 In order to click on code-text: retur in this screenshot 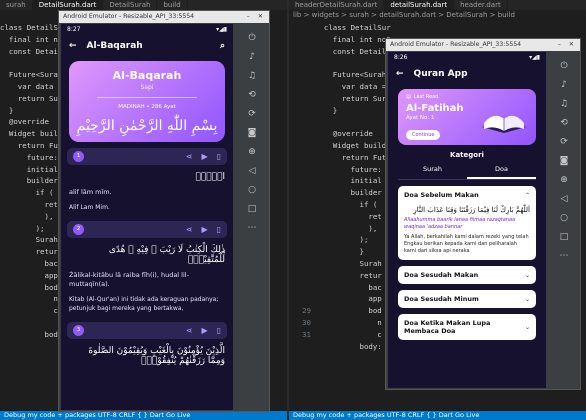, I will do `click(348, 275)`.